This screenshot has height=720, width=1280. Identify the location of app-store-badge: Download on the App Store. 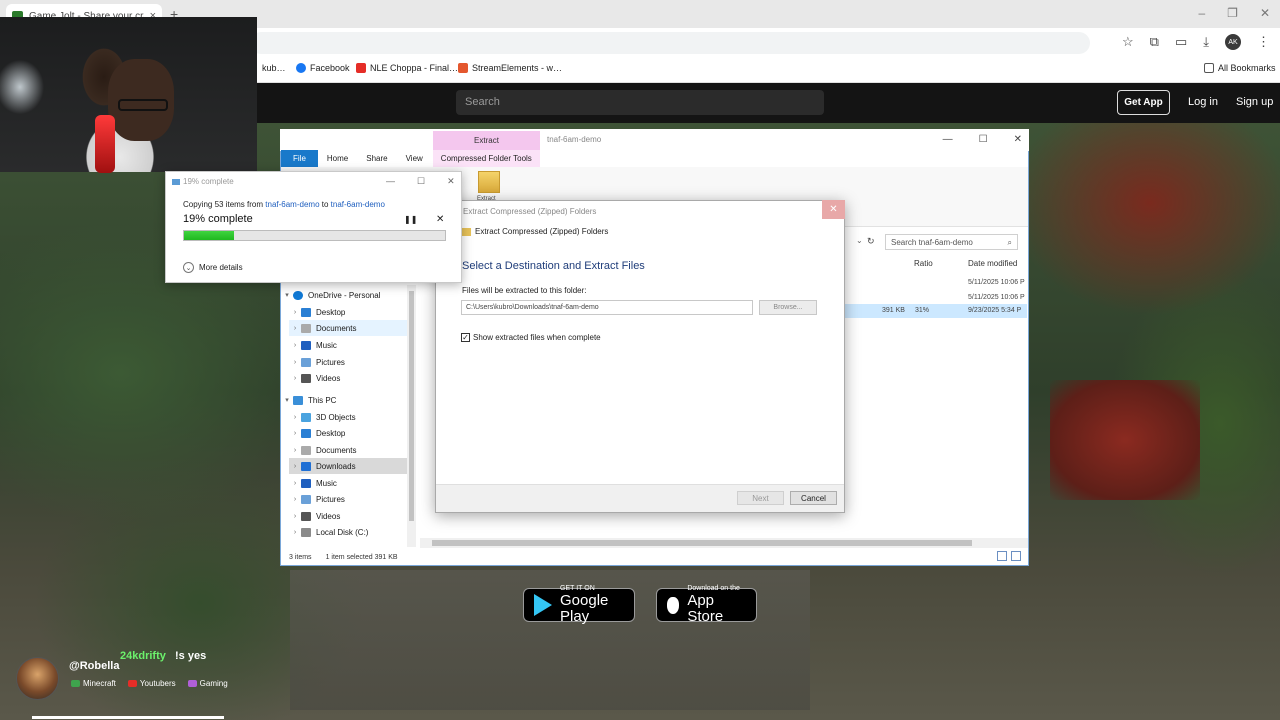
(706, 605).